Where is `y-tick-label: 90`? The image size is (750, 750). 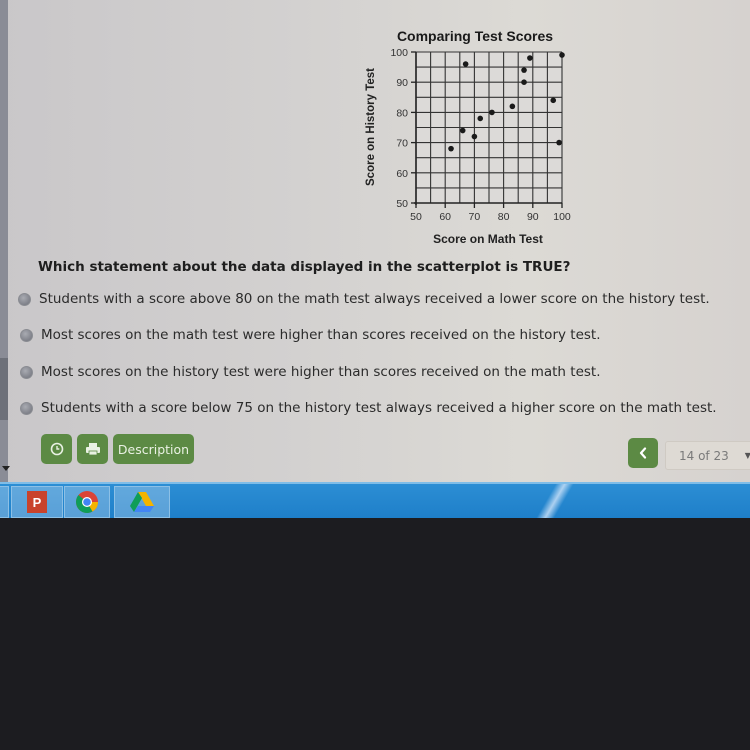
y-tick-label: 90 is located at coordinates (402, 83).